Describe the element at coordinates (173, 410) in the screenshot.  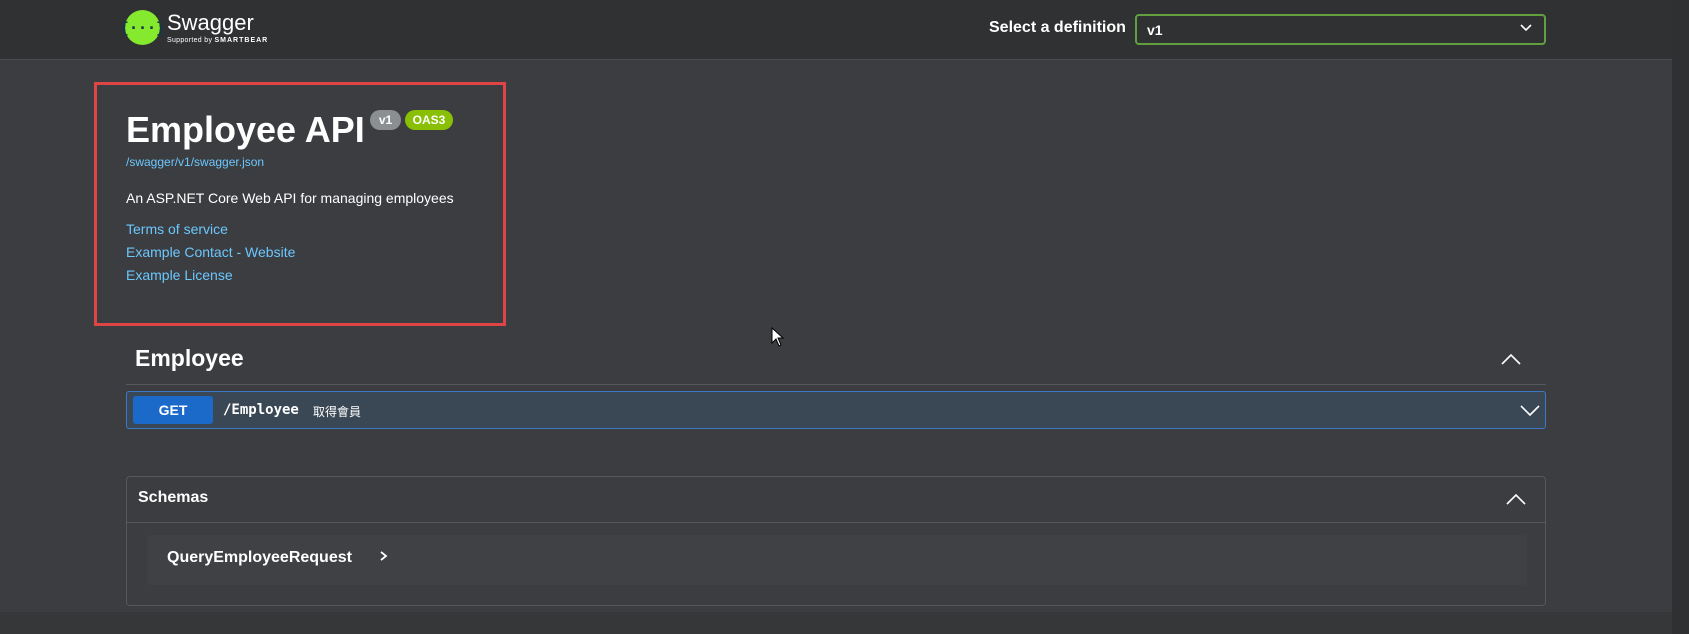
I see `method-badge: GET` at that location.